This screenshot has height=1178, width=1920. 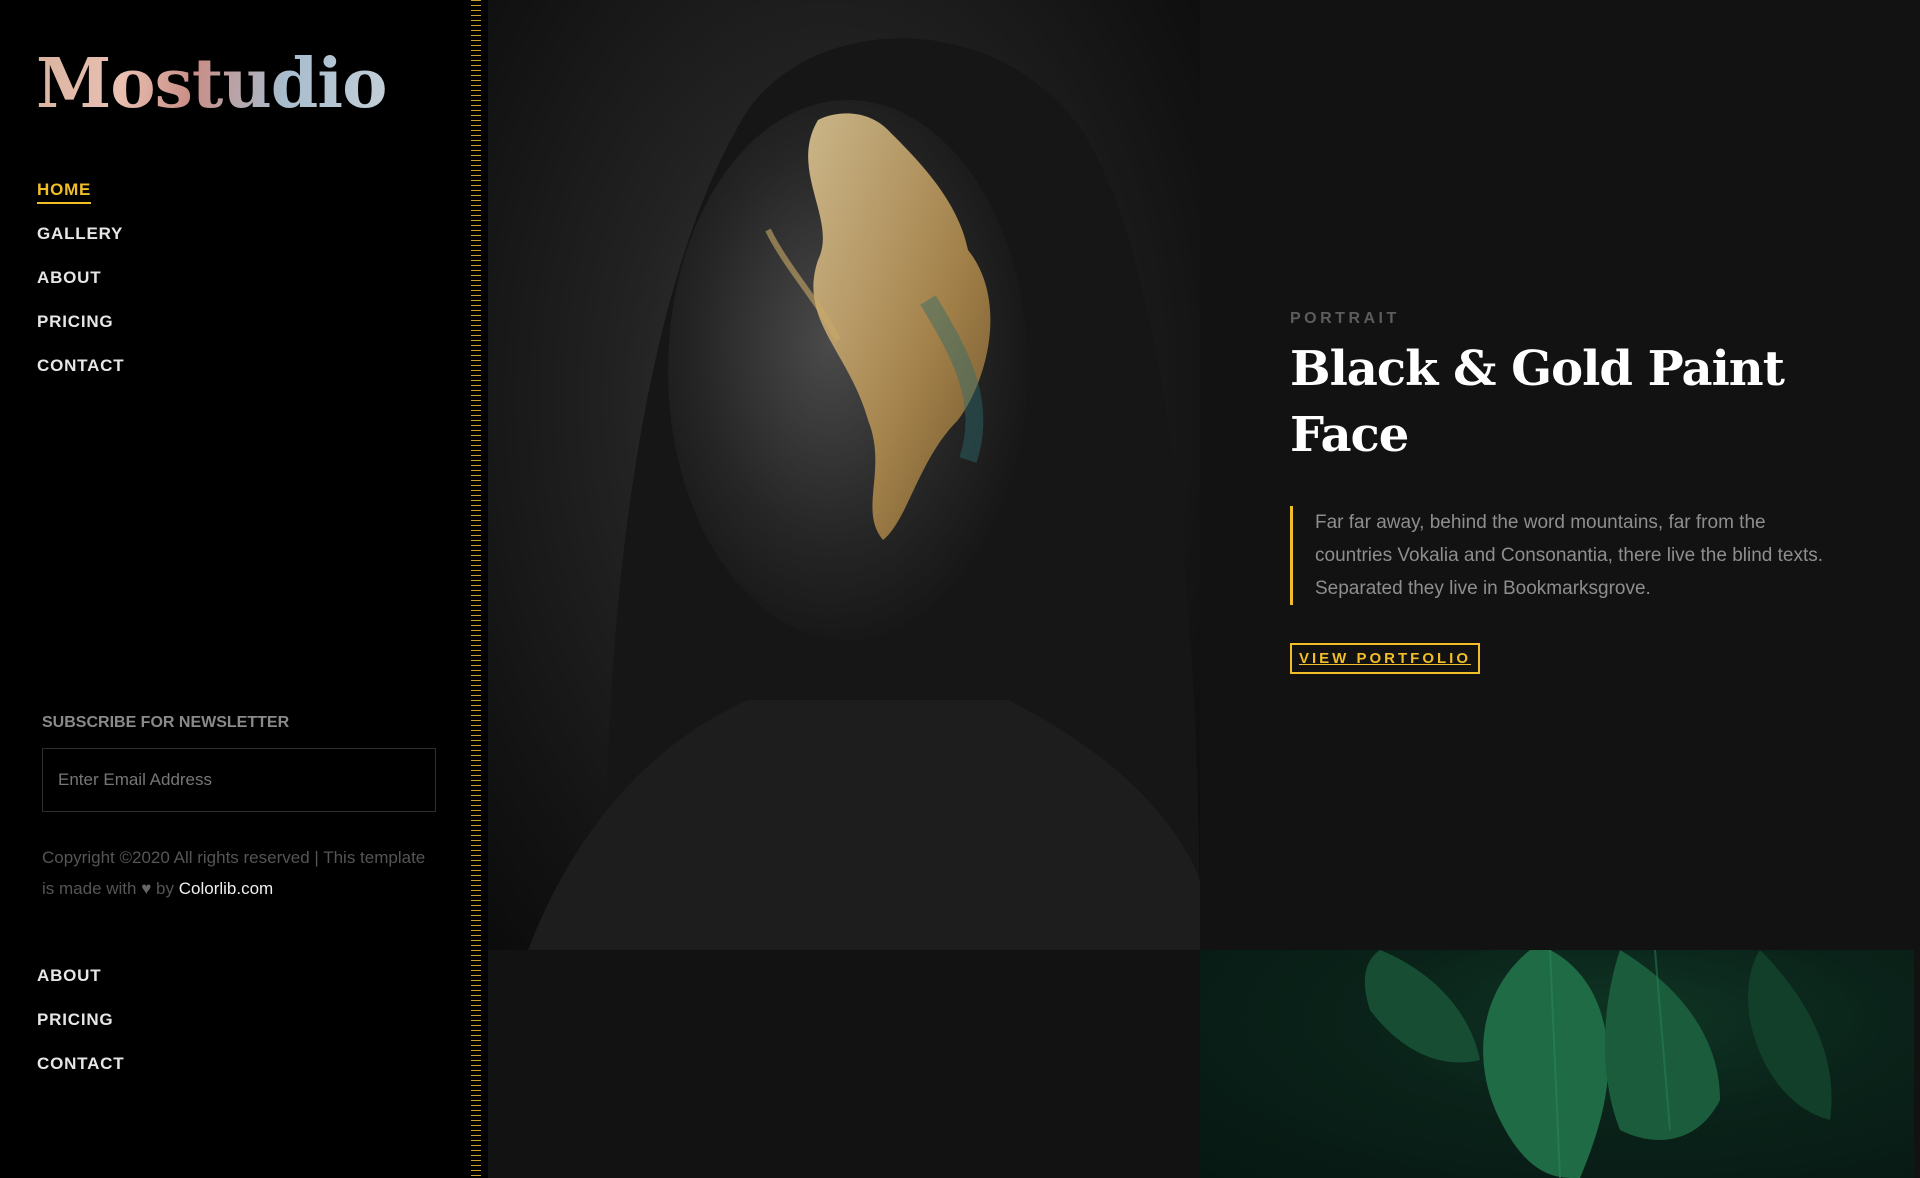 I want to click on primary-nav: HOME GALLERY ABOUT PRICING CONTACT, so click(x=80, y=290).